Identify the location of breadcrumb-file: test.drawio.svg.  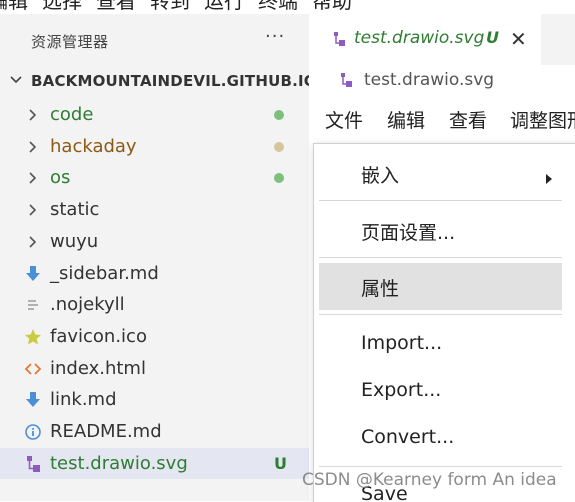
(429, 80).